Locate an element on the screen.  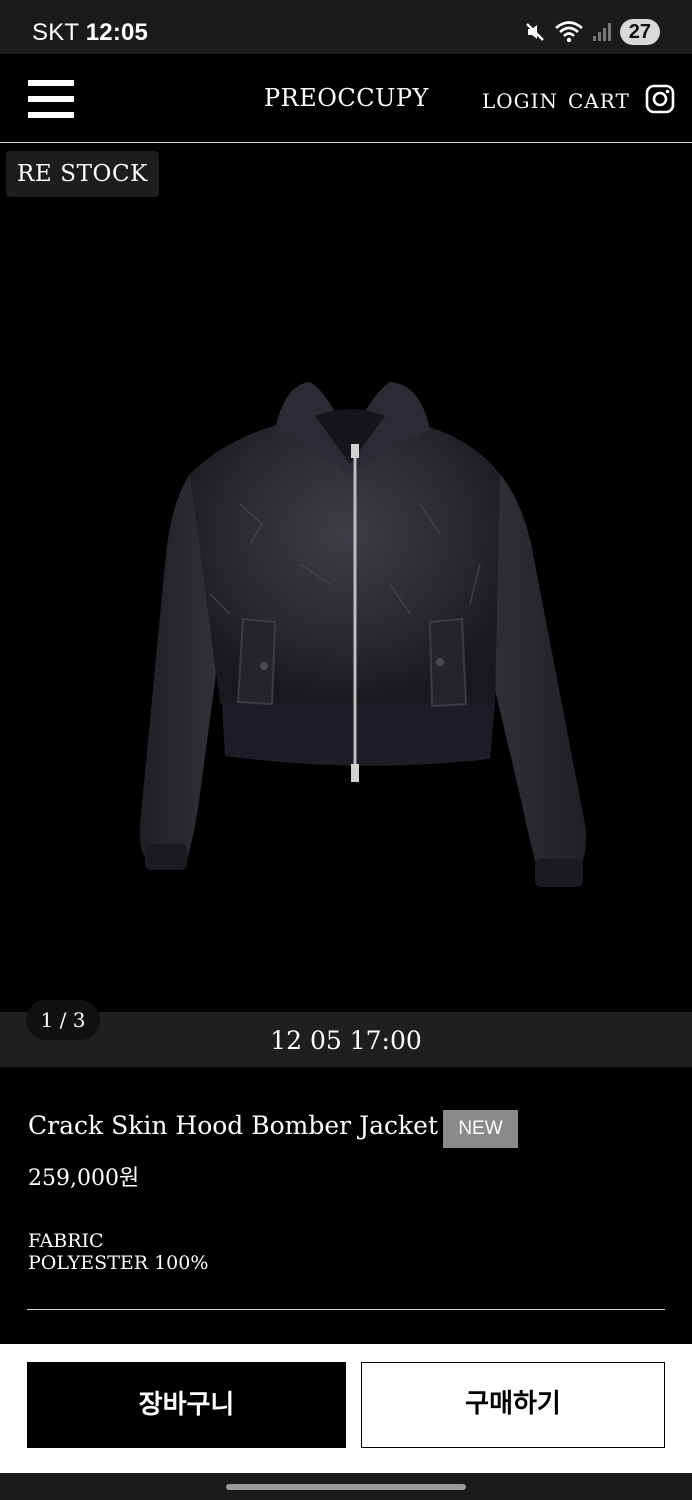
status-carrier-time: SKT 12:05 is located at coordinates (90, 33).